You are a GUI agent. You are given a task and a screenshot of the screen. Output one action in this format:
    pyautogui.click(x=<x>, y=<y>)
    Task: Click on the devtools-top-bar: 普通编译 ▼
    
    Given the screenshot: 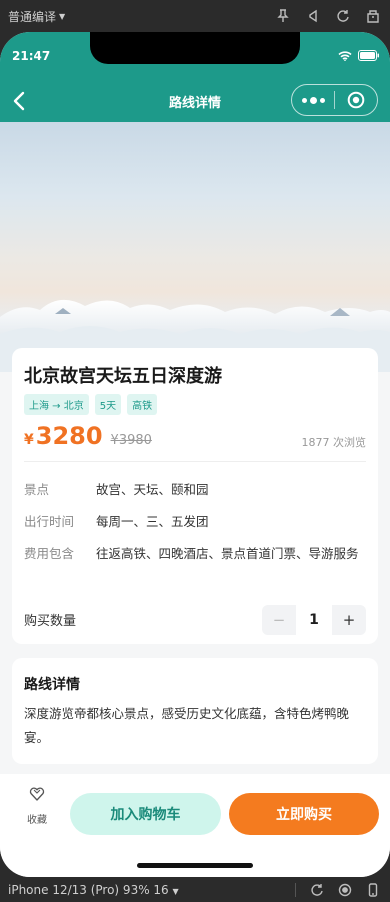 What is the action you would take?
    pyautogui.click(x=195, y=16)
    